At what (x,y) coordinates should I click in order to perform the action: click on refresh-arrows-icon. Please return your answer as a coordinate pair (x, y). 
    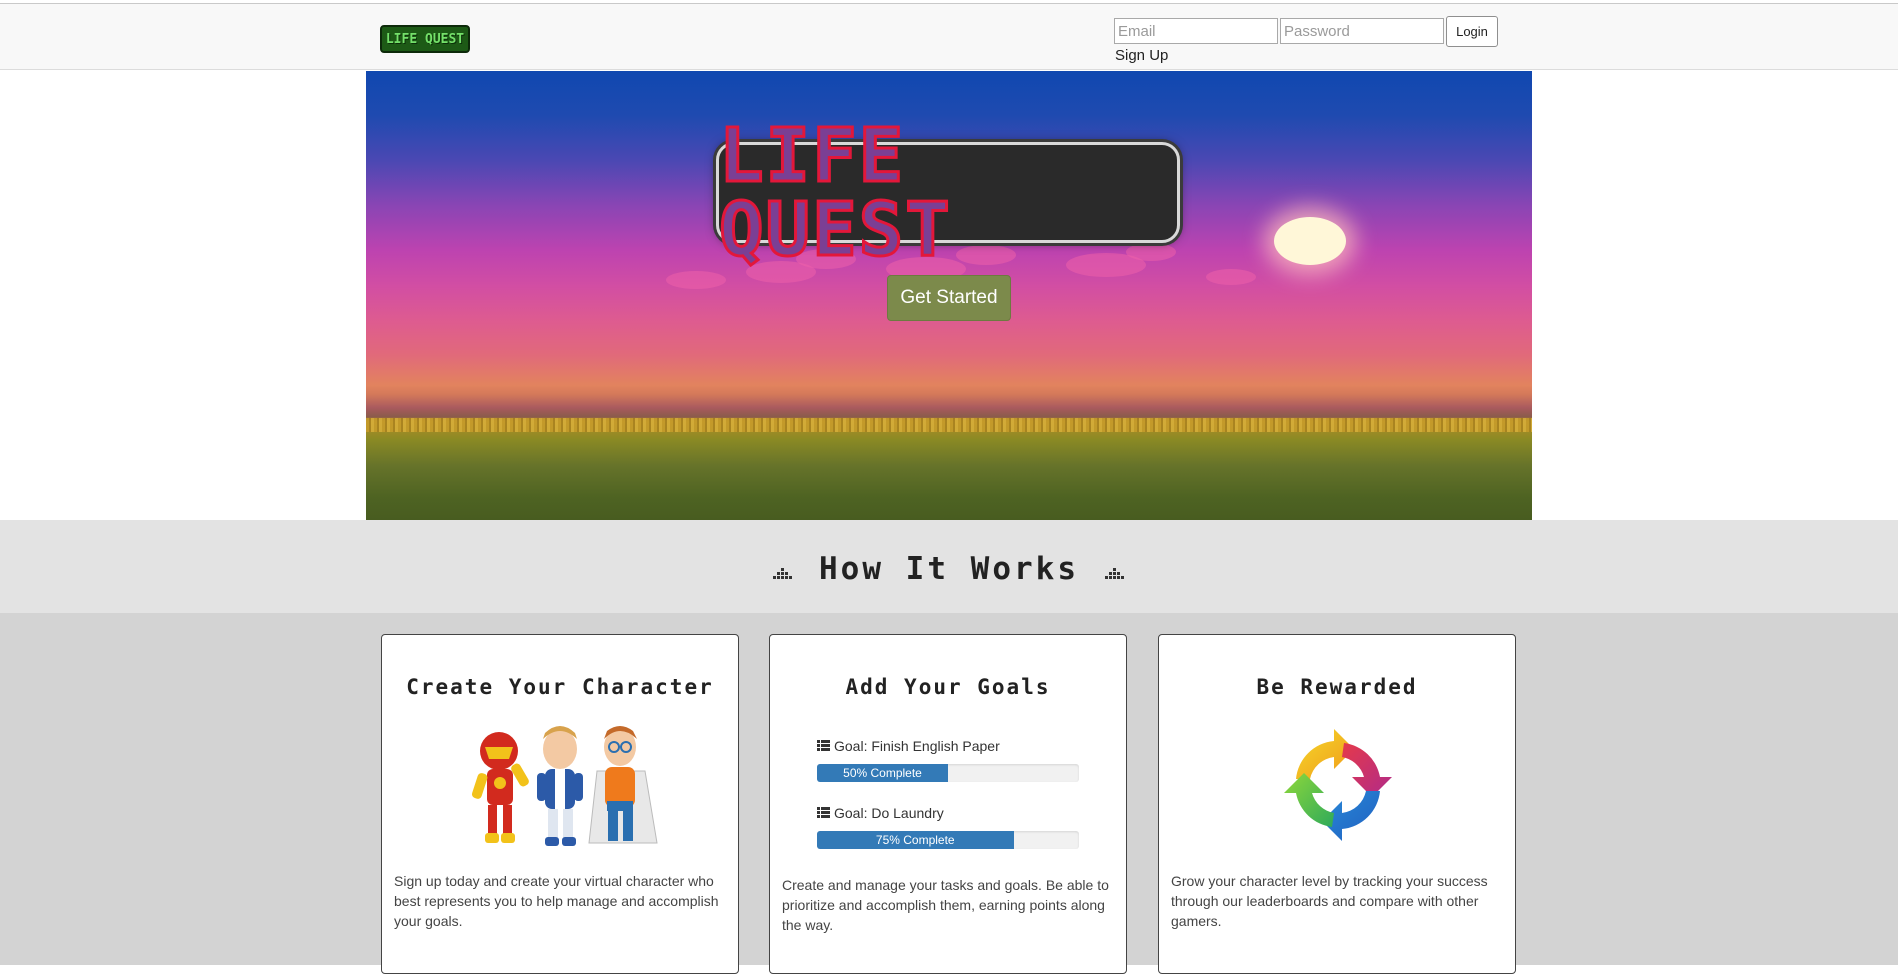
    Looking at the image, I should click on (1338, 785).